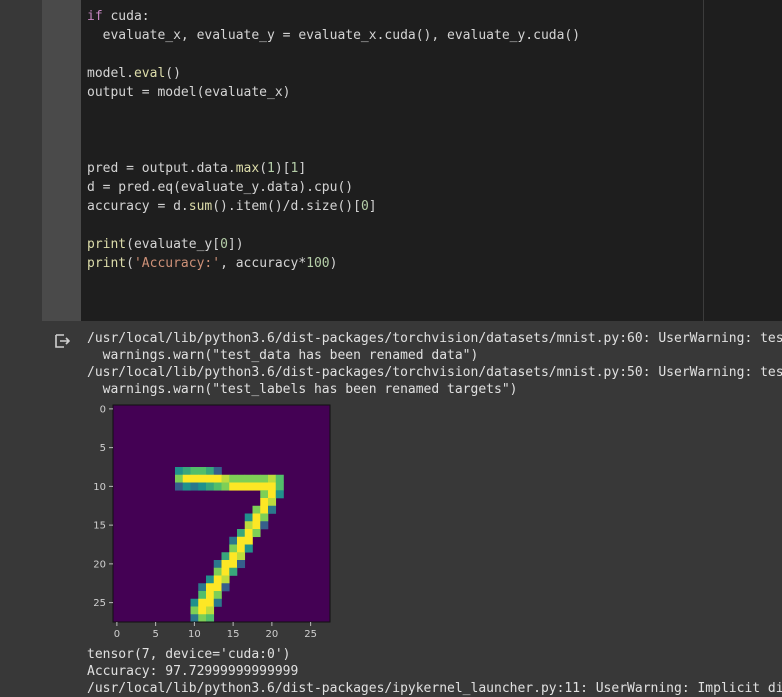  What do you see at coordinates (149, 73) in the screenshot?
I see `function-name: eval` at bounding box center [149, 73].